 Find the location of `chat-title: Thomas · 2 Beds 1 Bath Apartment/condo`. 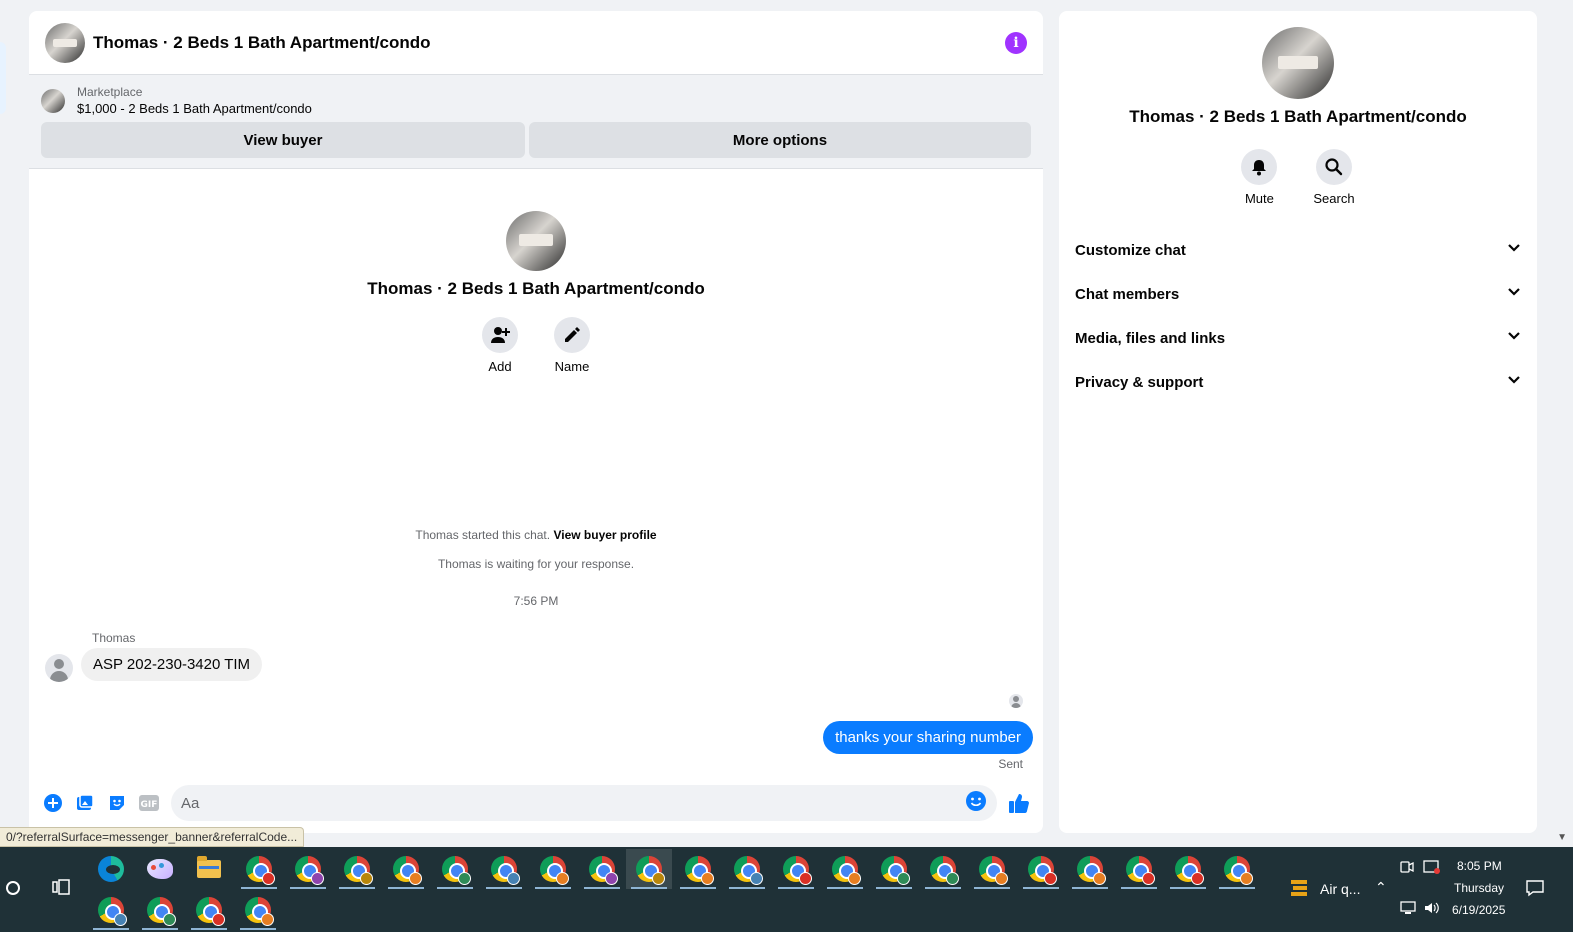

chat-title: Thomas · 2 Beds 1 Bath Apartment/condo is located at coordinates (262, 43).